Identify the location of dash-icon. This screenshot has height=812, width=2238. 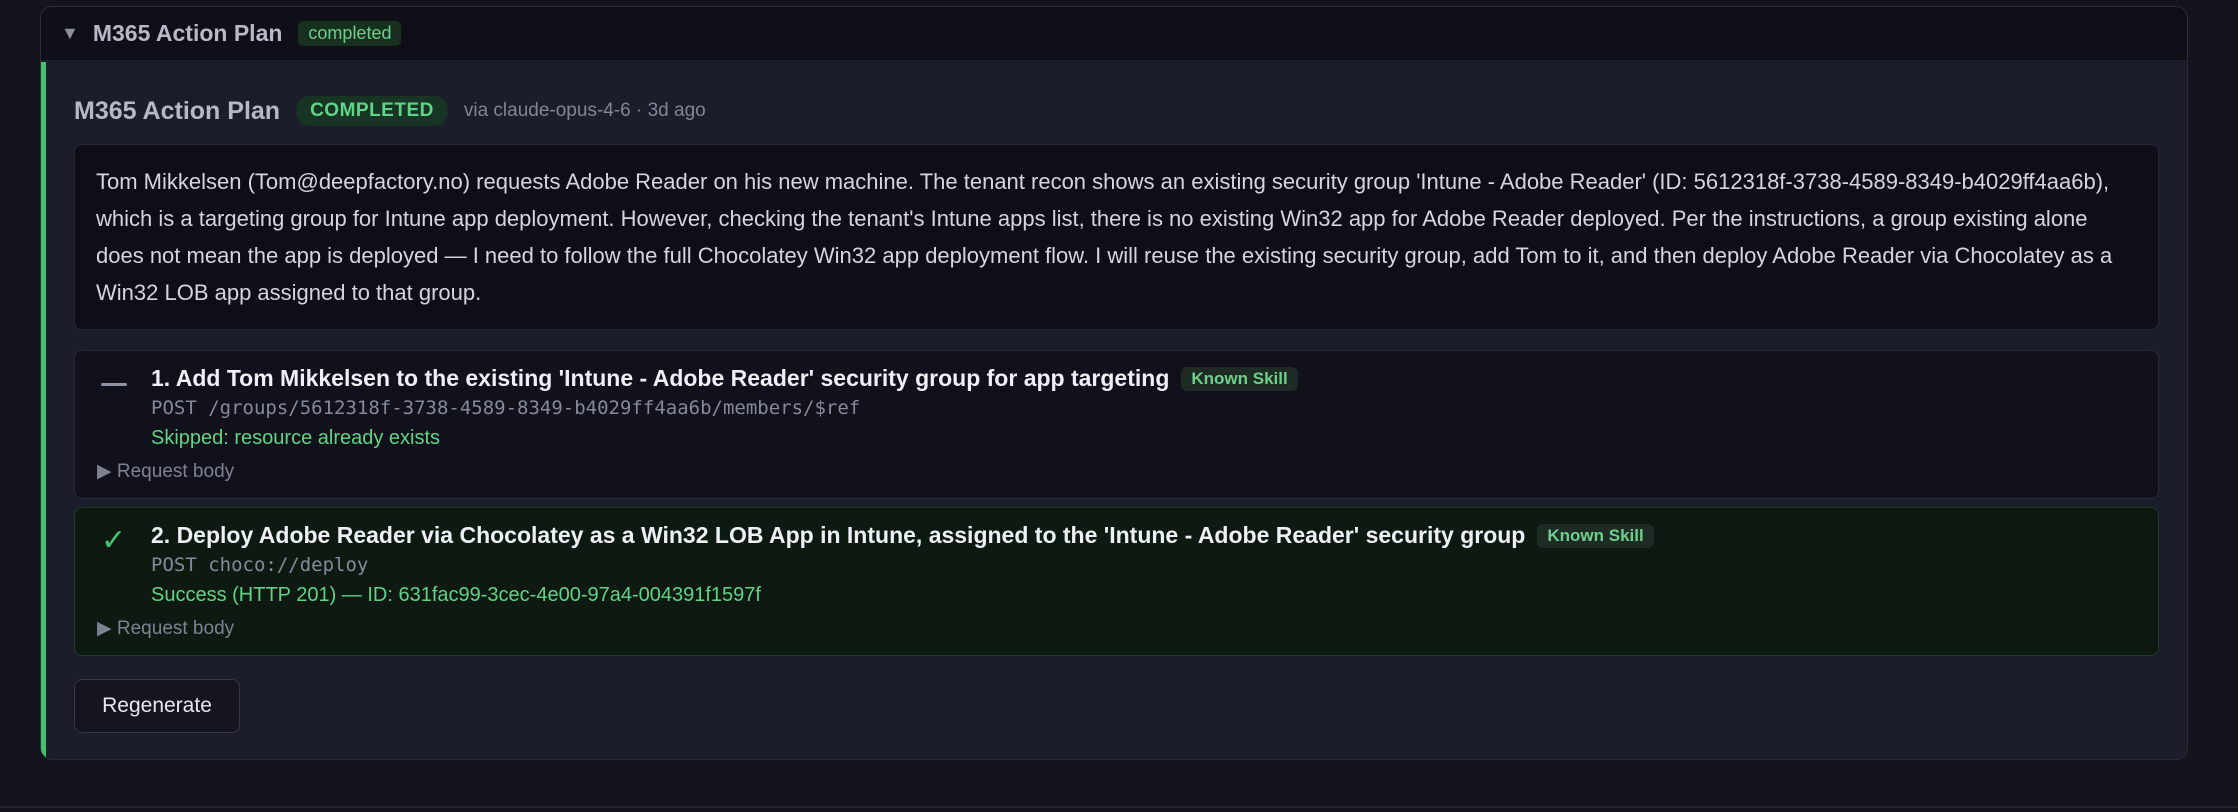
(116, 384).